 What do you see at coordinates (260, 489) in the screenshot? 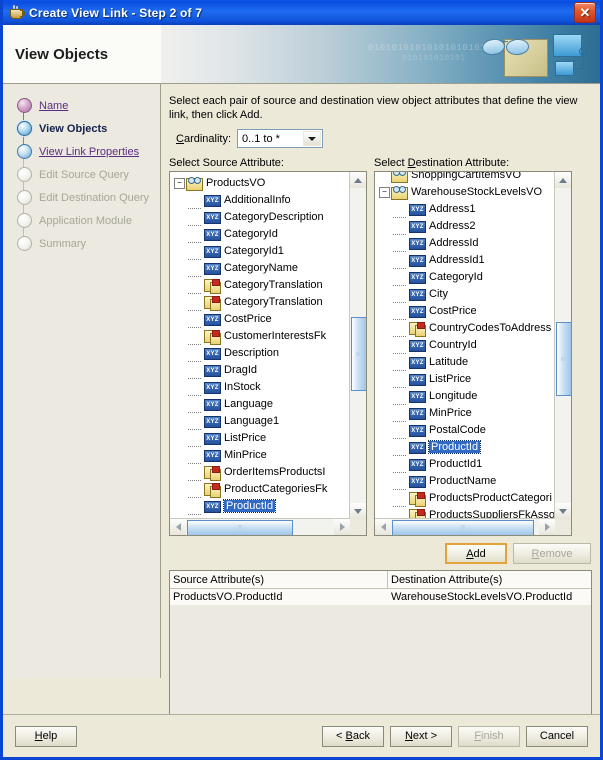
I see `tree-node: ProductCategoriesFk` at bounding box center [260, 489].